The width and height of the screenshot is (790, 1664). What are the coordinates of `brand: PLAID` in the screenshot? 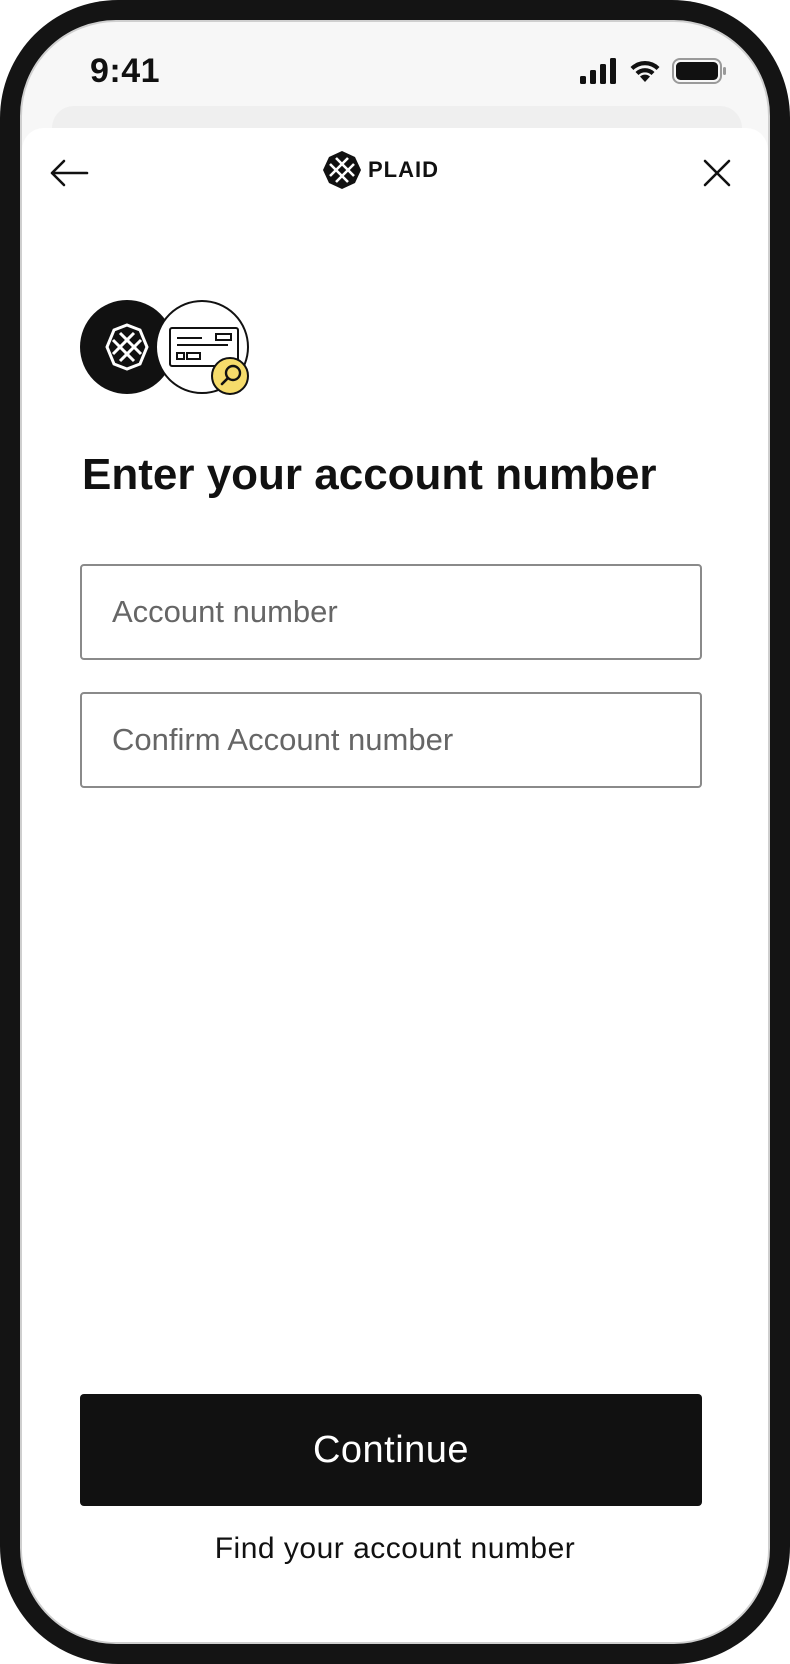 It's located at (380, 170).